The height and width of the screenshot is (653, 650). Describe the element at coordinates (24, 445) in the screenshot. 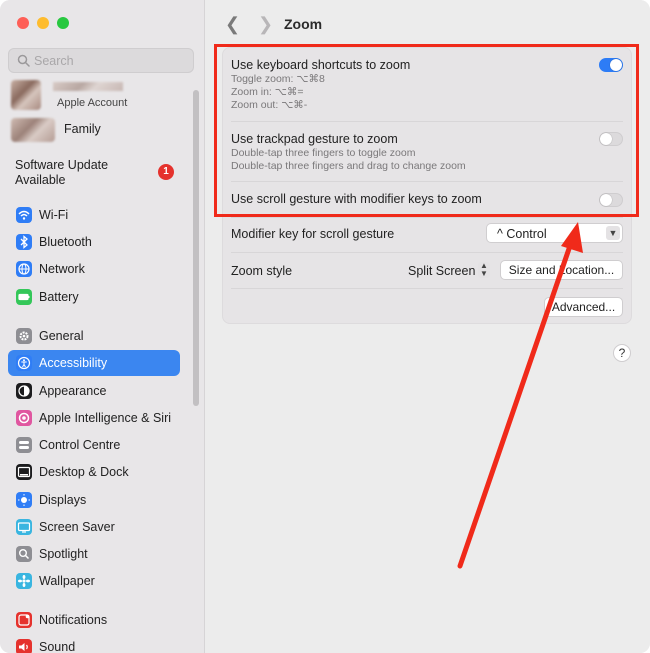

I see `control-centre-icon` at that location.